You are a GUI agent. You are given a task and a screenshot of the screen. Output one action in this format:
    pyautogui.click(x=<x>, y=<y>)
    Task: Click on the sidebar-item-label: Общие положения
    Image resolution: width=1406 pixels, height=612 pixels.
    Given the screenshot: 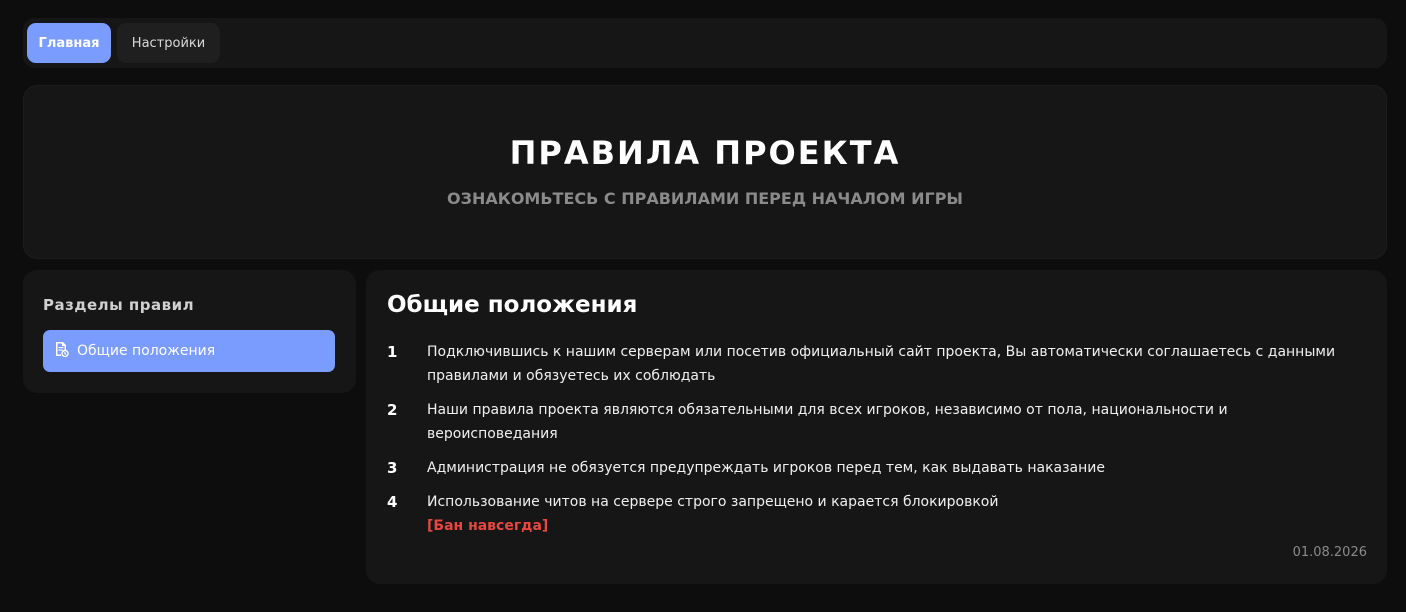 What is the action you would take?
    pyautogui.click(x=146, y=351)
    